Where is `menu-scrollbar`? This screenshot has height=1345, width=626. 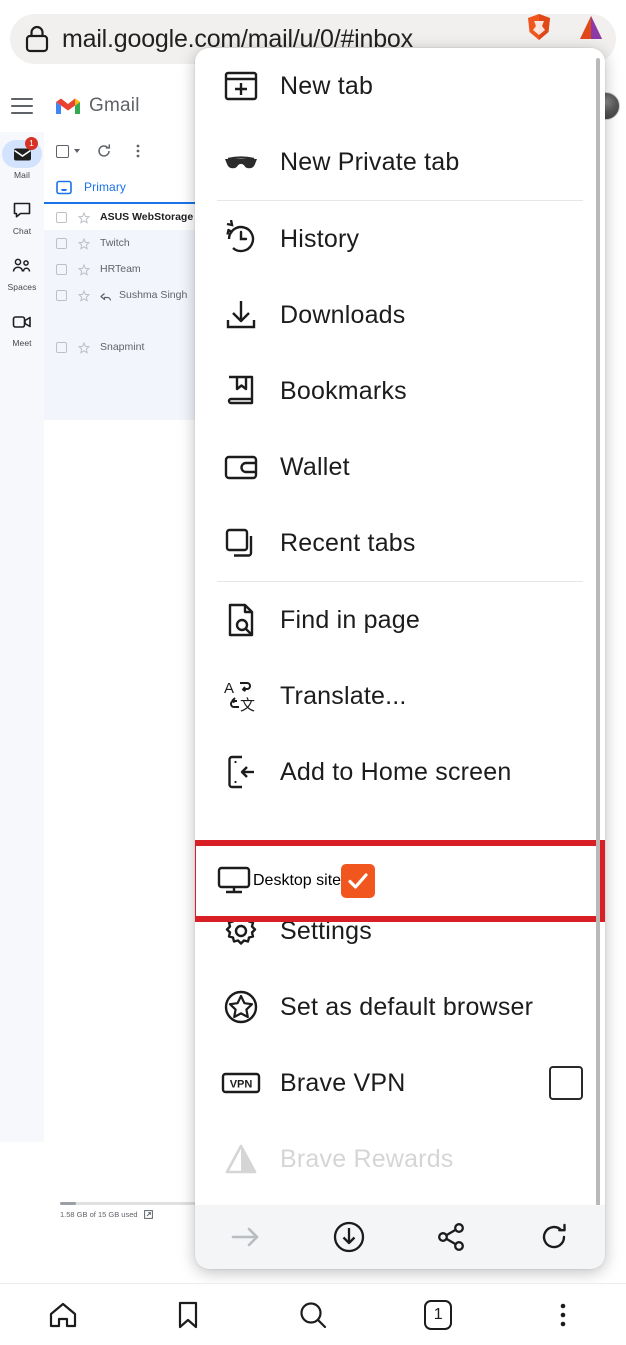
menu-scrollbar is located at coordinates (598, 640).